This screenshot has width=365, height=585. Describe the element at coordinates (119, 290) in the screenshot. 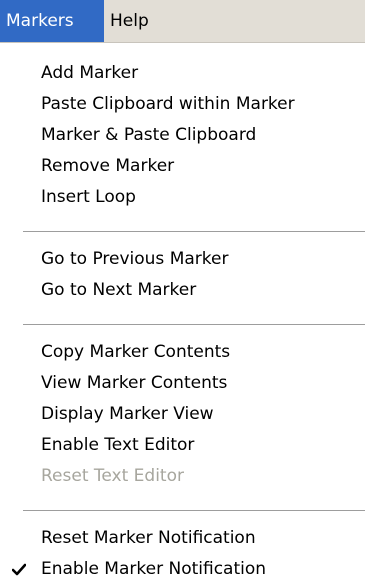

I see `menu-item-label: Go to Next Marker` at that location.